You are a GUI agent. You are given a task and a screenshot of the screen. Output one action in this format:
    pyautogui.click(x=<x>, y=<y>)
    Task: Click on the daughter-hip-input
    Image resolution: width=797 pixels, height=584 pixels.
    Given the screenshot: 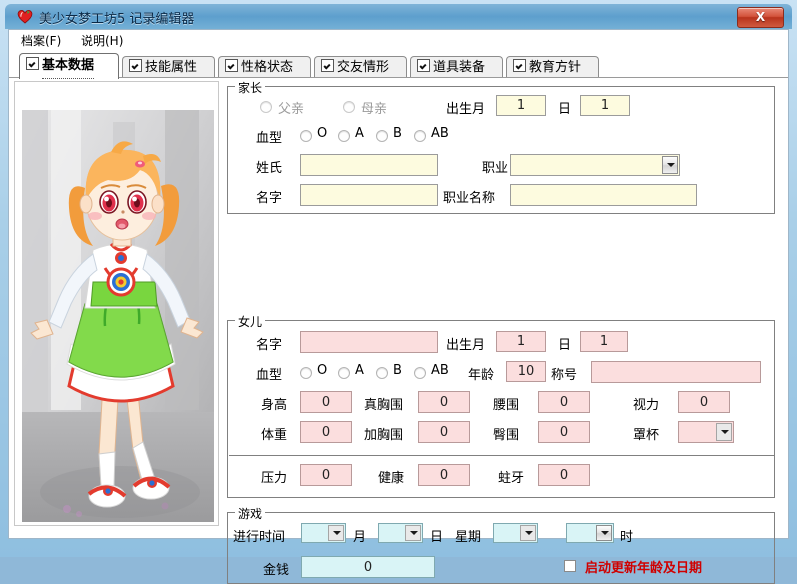 What is the action you would take?
    pyautogui.click(x=564, y=432)
    